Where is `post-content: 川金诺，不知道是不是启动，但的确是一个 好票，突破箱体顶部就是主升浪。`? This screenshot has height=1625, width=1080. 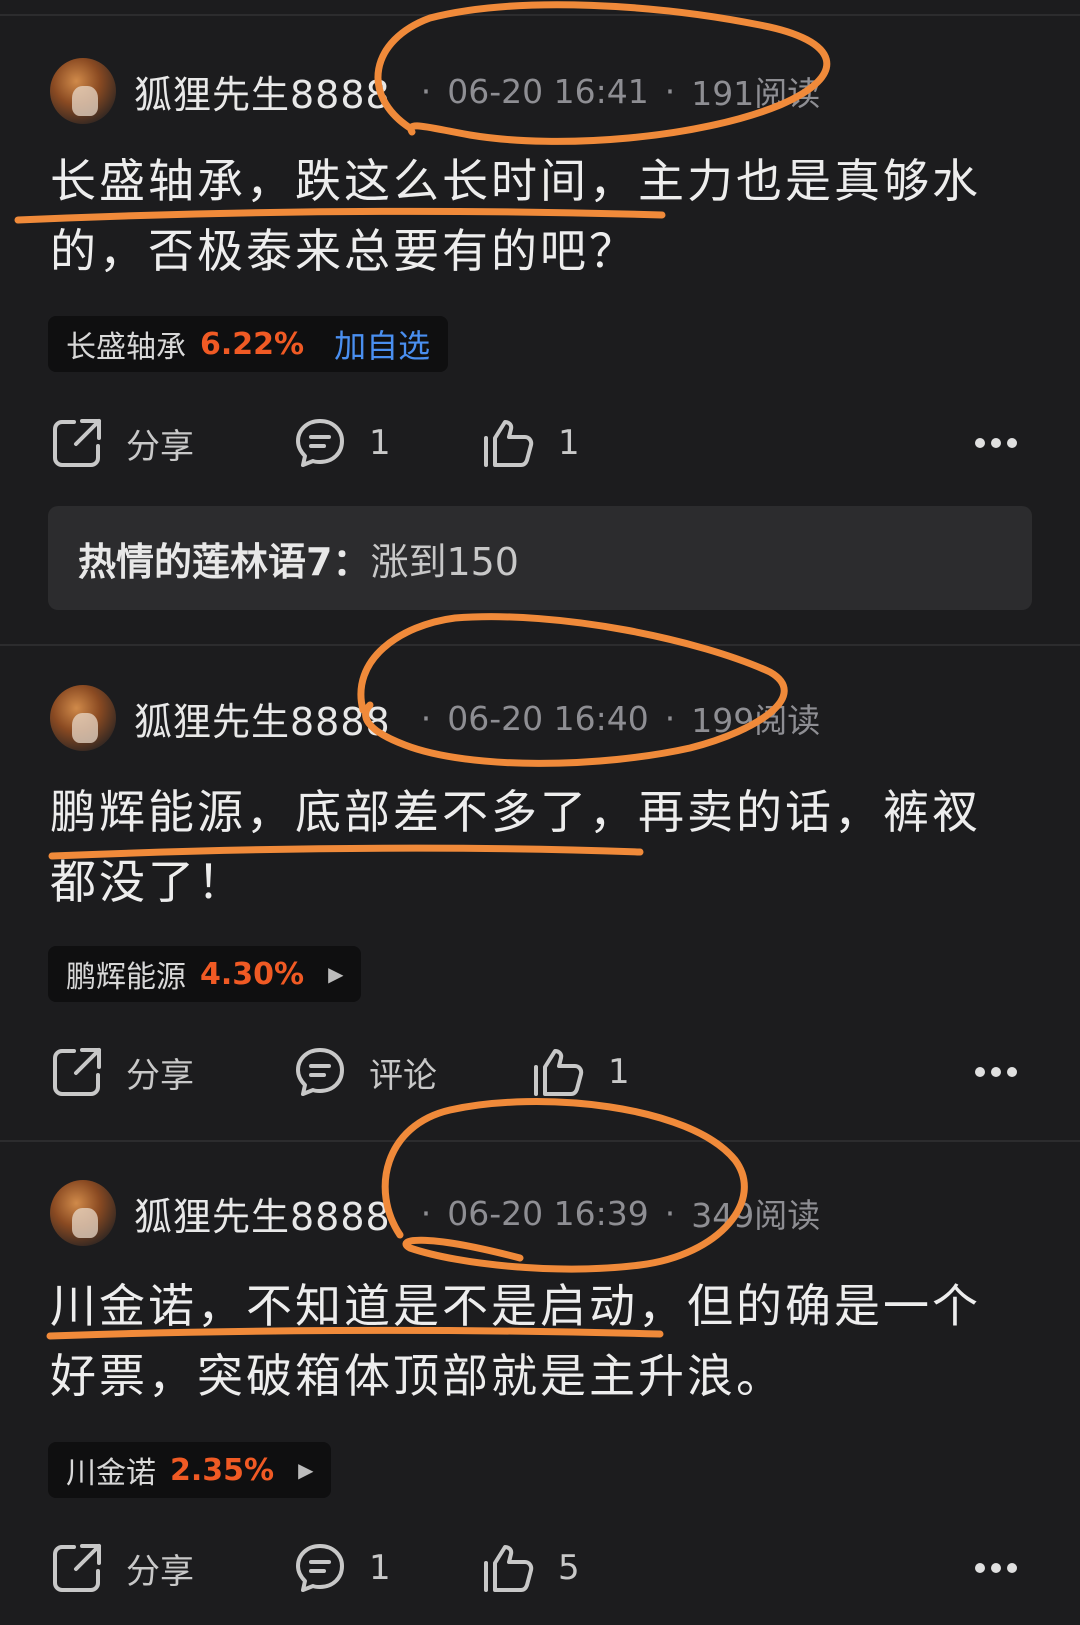 post-content: 川金诺，不知道是不是启动，但的确是一个 好票，突破箱体顶部就是主升浪。 is located at coordinates (540, 1341).